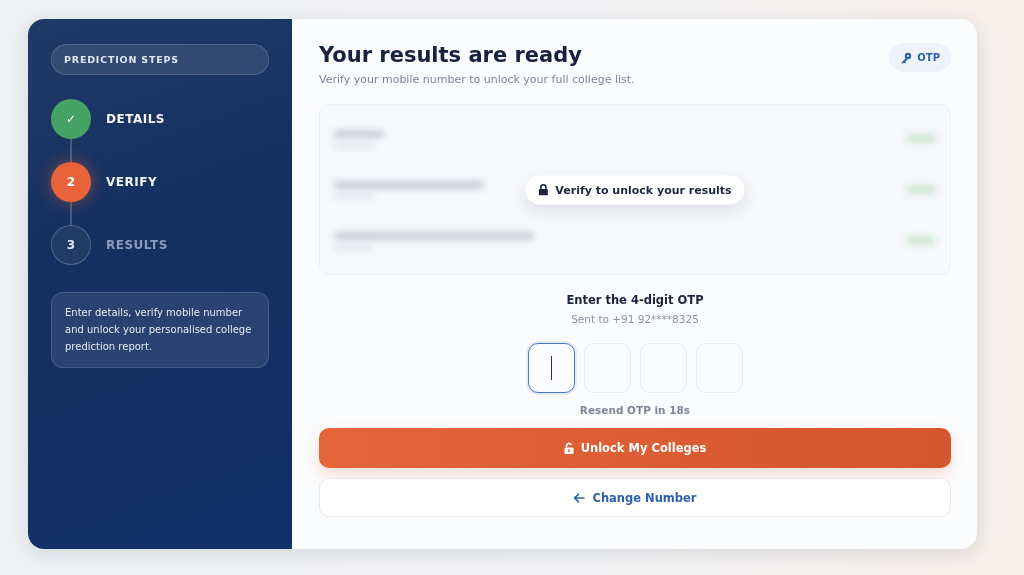 This screenshot has width=1024, height=575. What do you see at coordinates (635, 319) in the screenshot?
I see `sent-to-text: Sent to +91 92****8325` at bounding box center [635, 319].